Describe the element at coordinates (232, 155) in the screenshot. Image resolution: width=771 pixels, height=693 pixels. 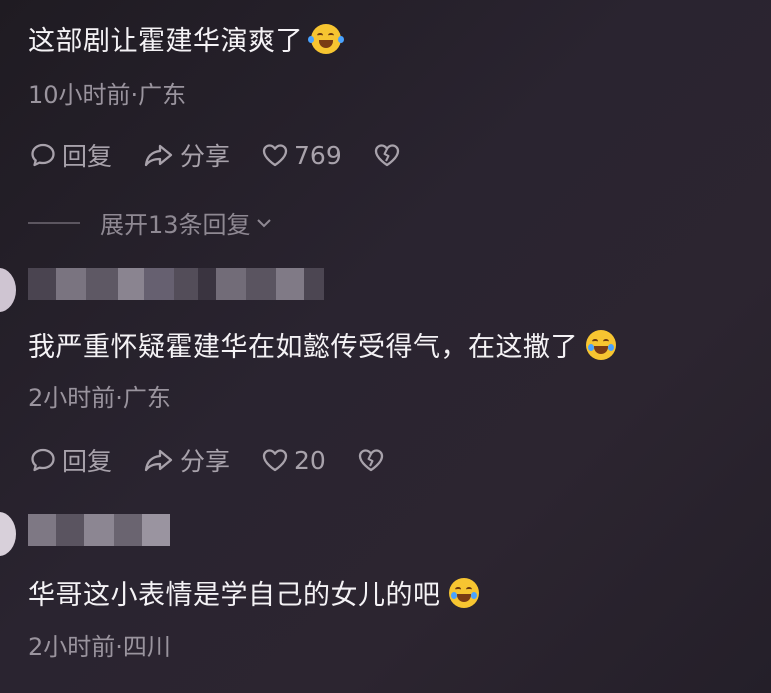
I see `comment-1-actions: 回复 分享 769` at that location.